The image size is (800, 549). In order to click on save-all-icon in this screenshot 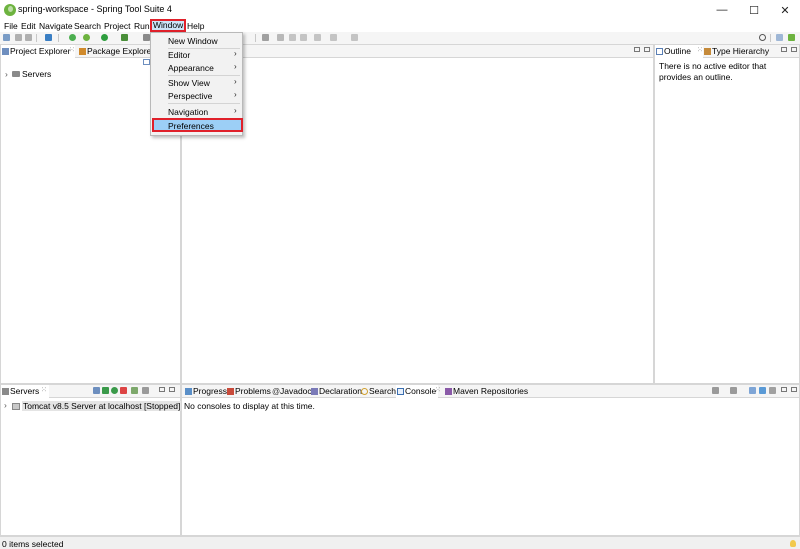, I will do `click(28, 37)`.